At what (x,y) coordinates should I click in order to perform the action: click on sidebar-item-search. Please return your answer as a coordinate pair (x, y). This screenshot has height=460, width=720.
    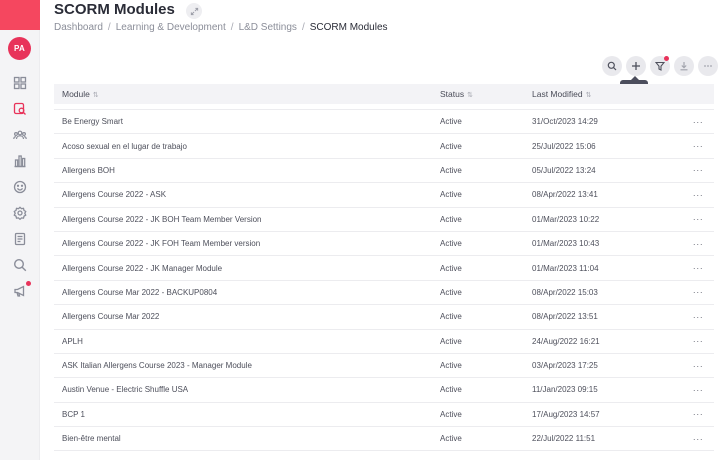
    Looking at the image, I should click on (20, 265).